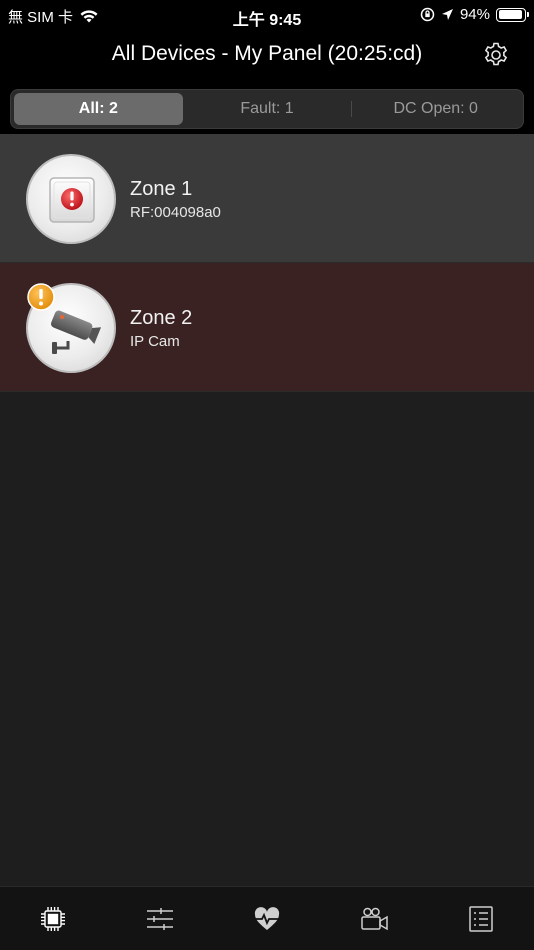 This screenshot has height=950, width=534. I want to click on zone-row: Zone 2 IP Cam, so click(267, 327).